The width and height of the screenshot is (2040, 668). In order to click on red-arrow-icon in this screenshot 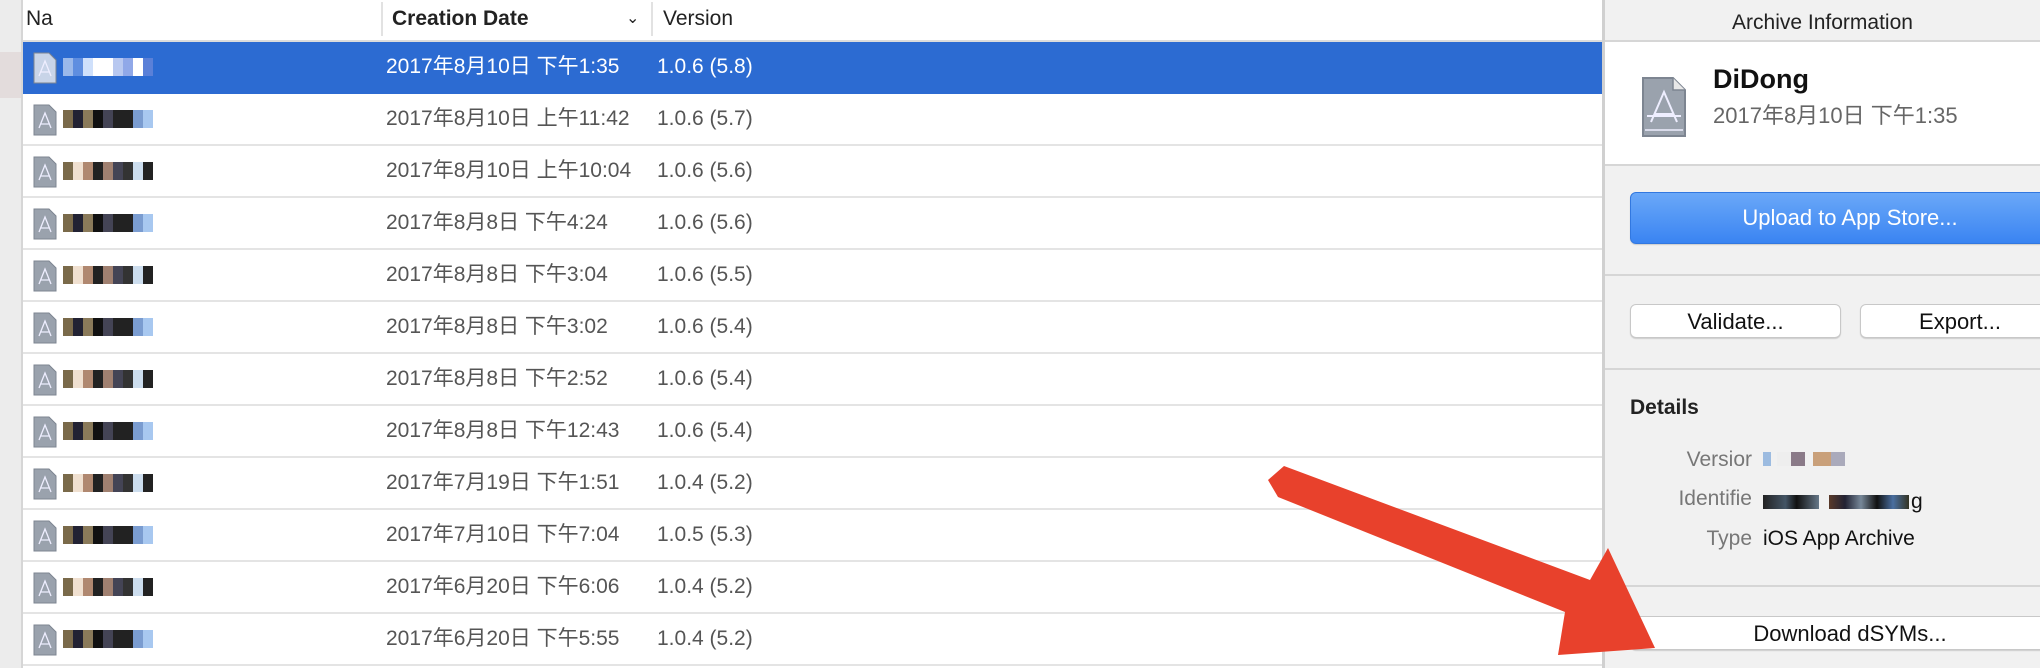, I will do `click(1461, 560)`.